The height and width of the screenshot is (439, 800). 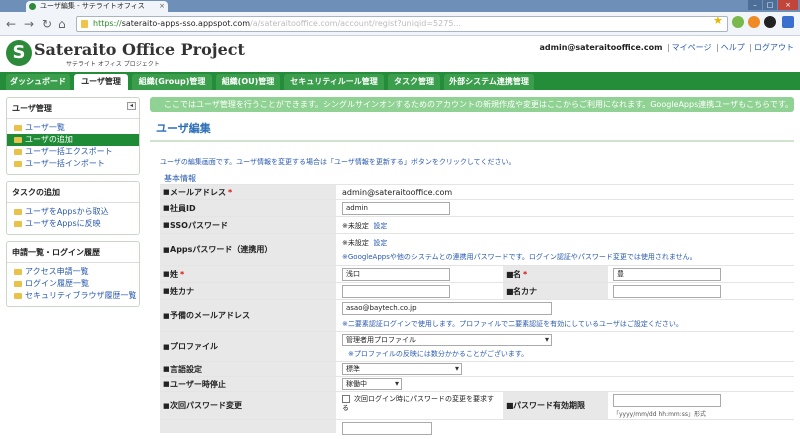 I want to click on help-link: ヘルプ, so click(x=733, y=47).